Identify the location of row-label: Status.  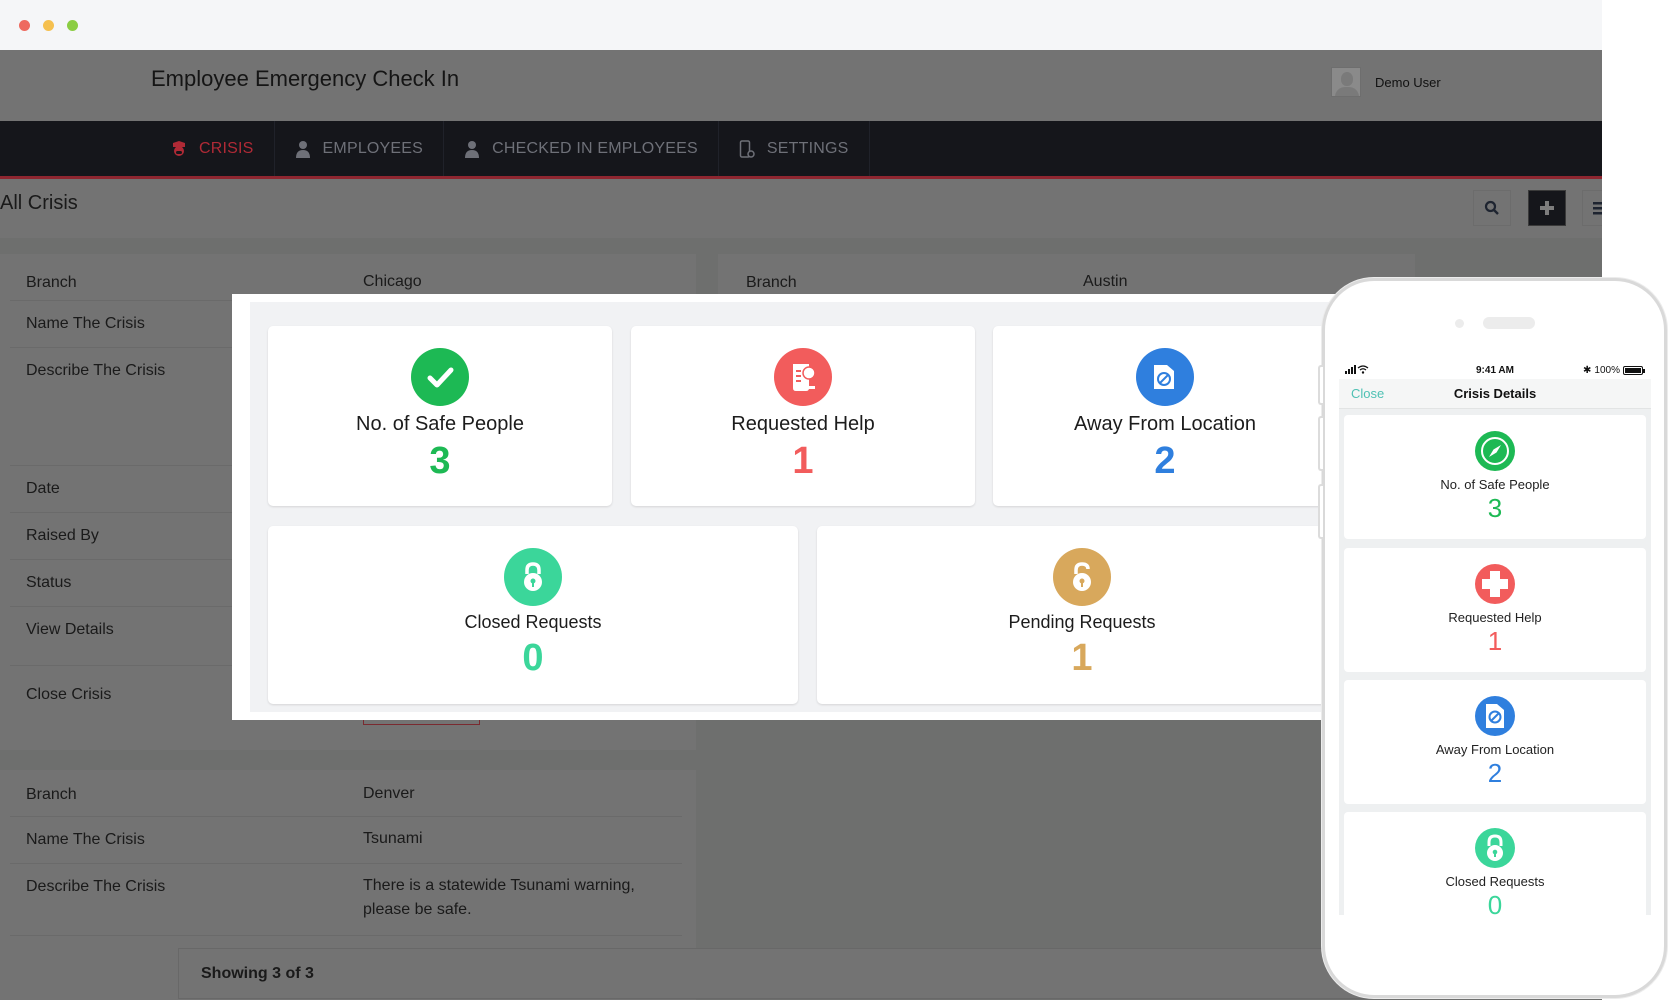
(49, 582).